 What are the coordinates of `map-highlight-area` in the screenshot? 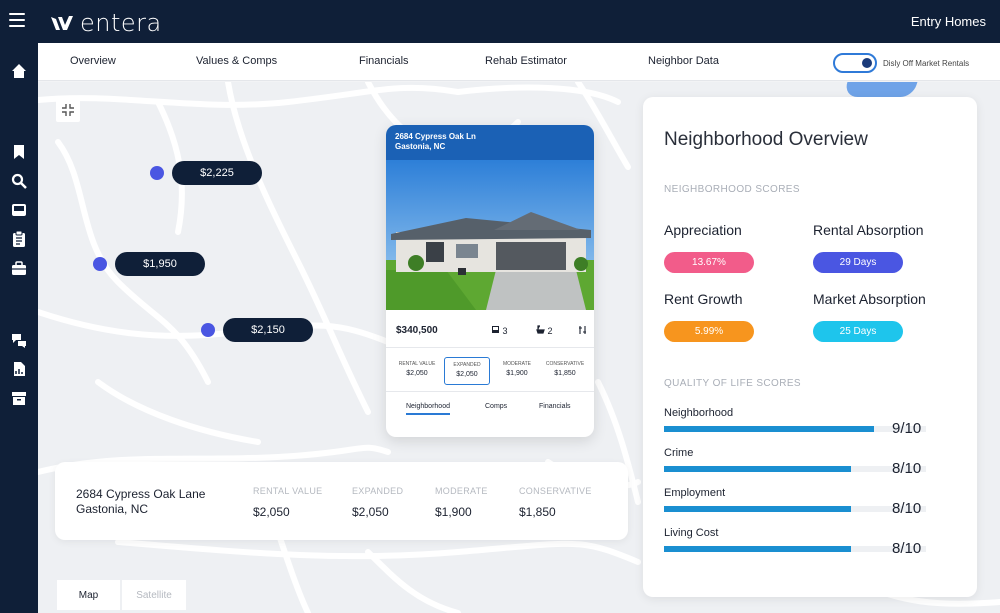 It's located at (880, 89).